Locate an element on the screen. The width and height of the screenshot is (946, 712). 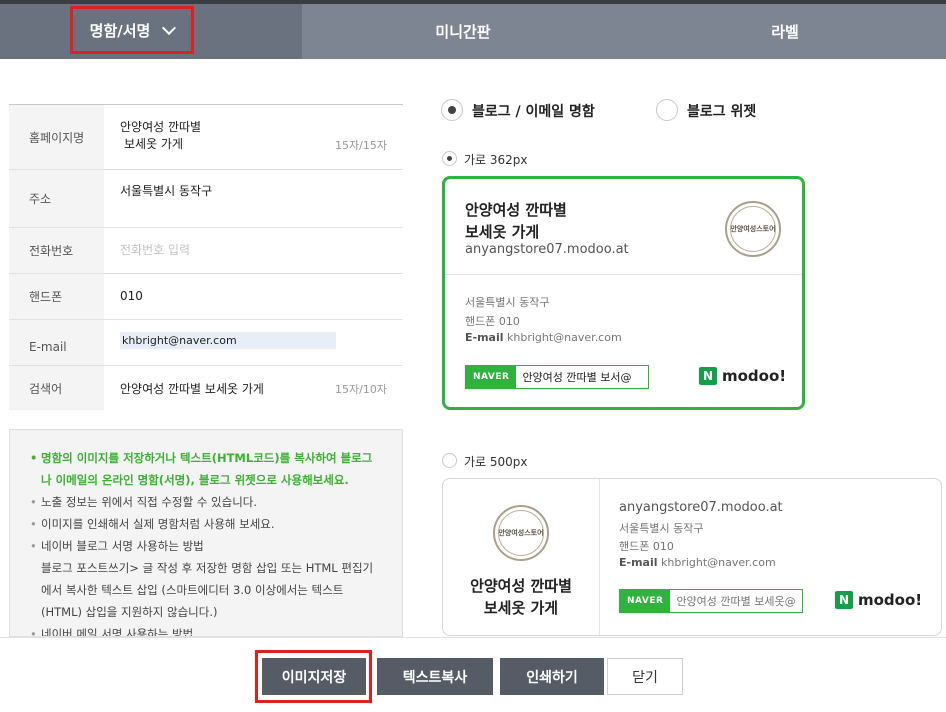
phone-input: 전화번호 입력 is located at coordinates (253, 250).